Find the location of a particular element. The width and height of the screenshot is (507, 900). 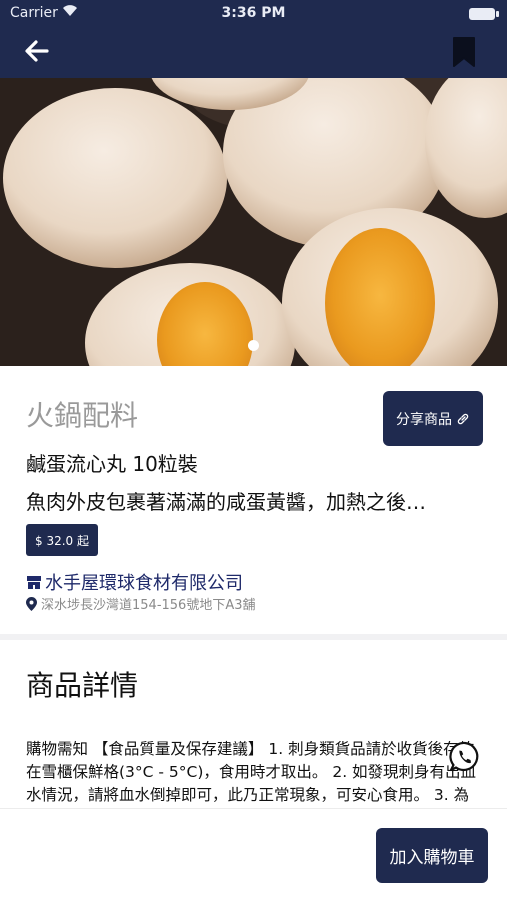

arrow-left-icon is located at coordinates (37, 51).